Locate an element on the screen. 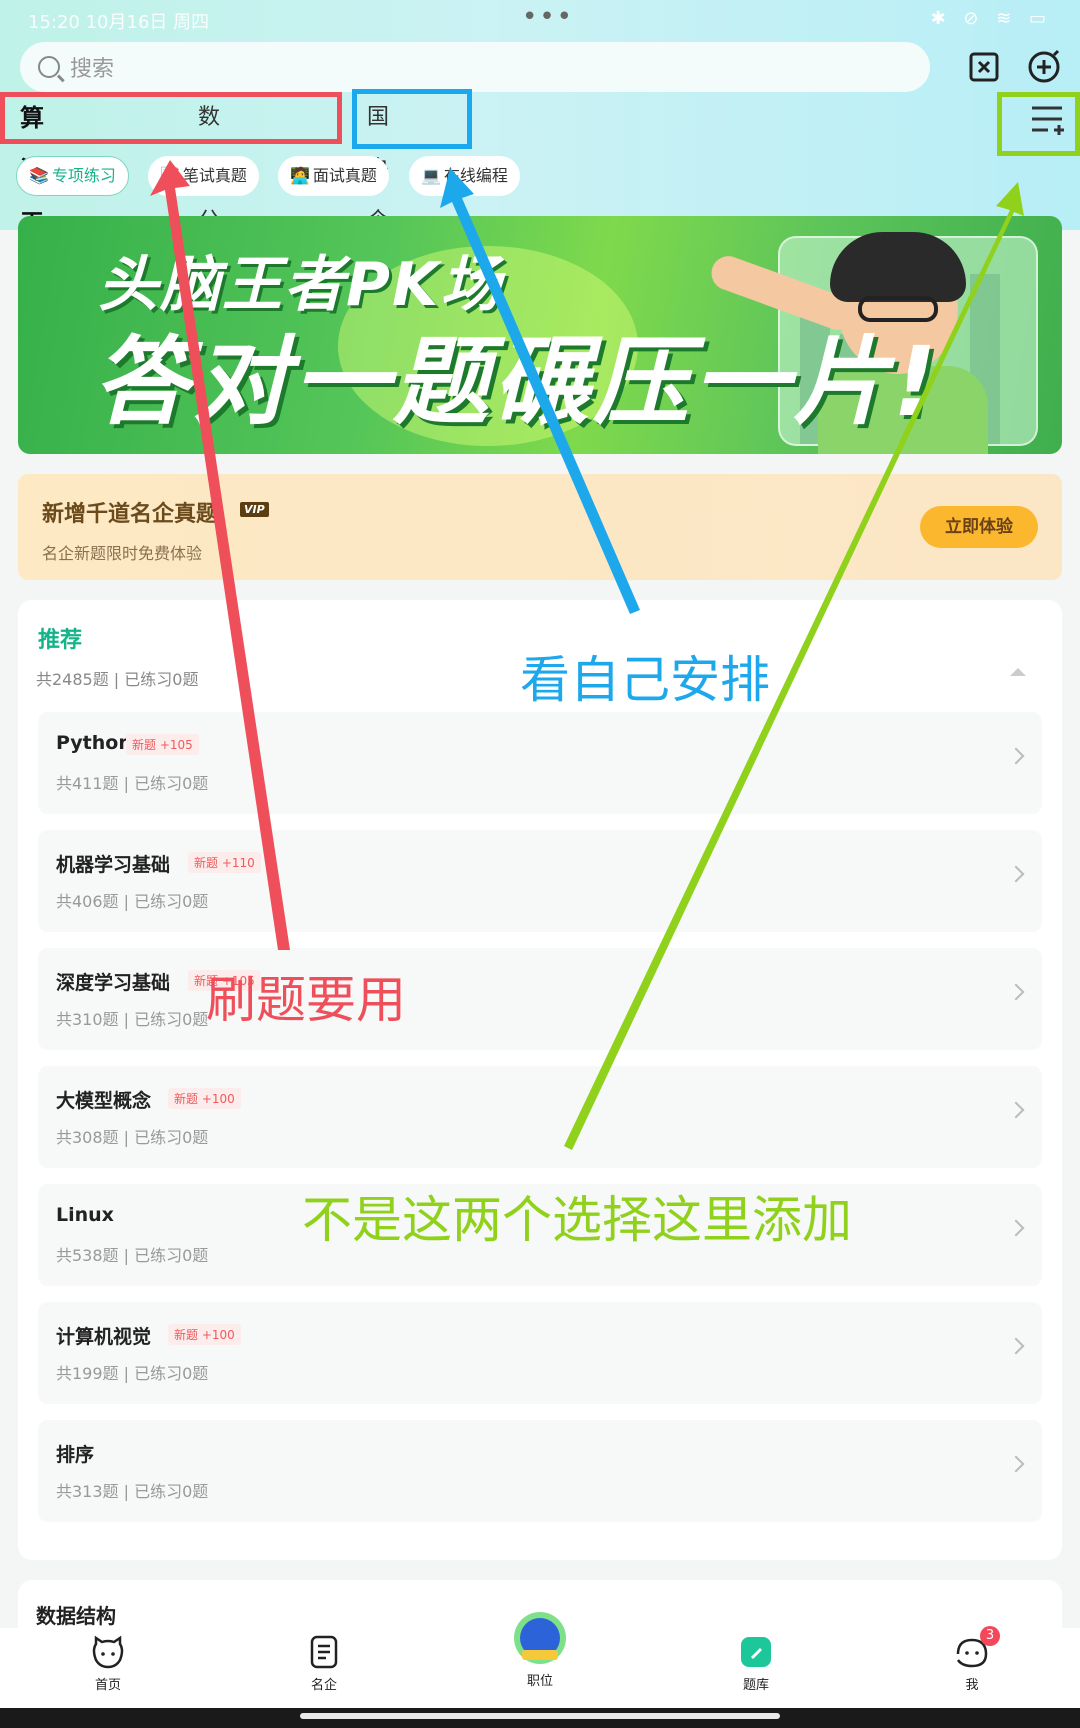 The height and width of the screenshot is (1728, 1080). search-icon is located at coordinates (49, 67).